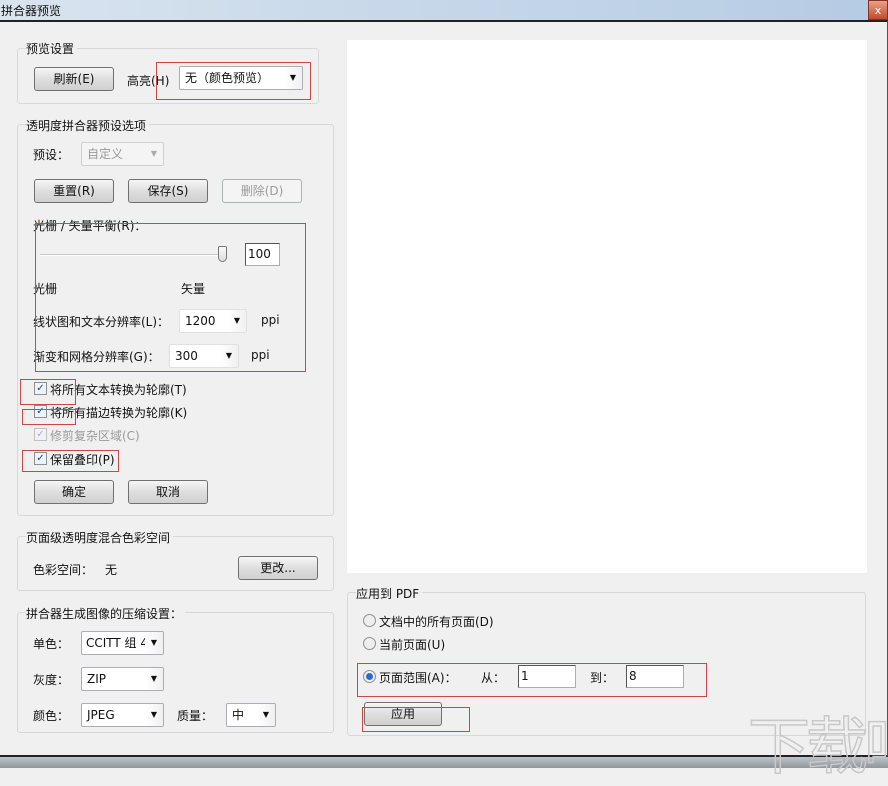 The height and width of the screenshot is (786, 888). I want to click on mono-select: CCITT 组 4 ▼, so click(122, 643).